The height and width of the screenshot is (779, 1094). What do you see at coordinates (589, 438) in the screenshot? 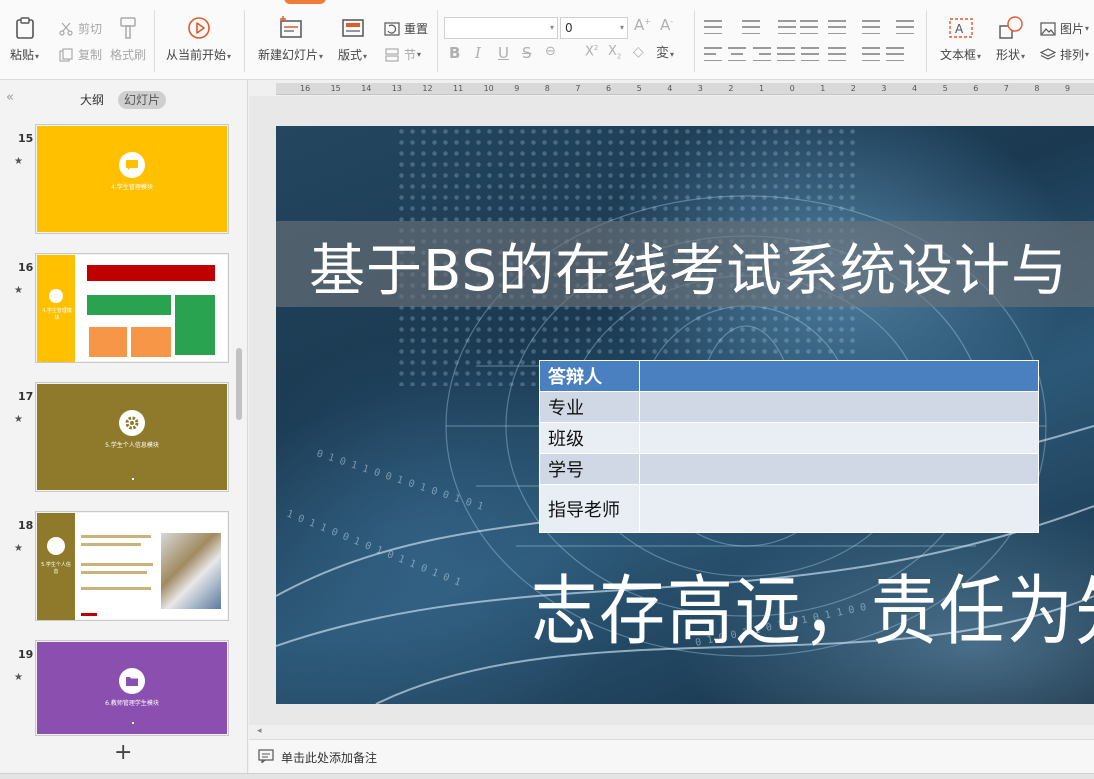
I see `table-label-cell: 班级` at bounding box center [589, 438].